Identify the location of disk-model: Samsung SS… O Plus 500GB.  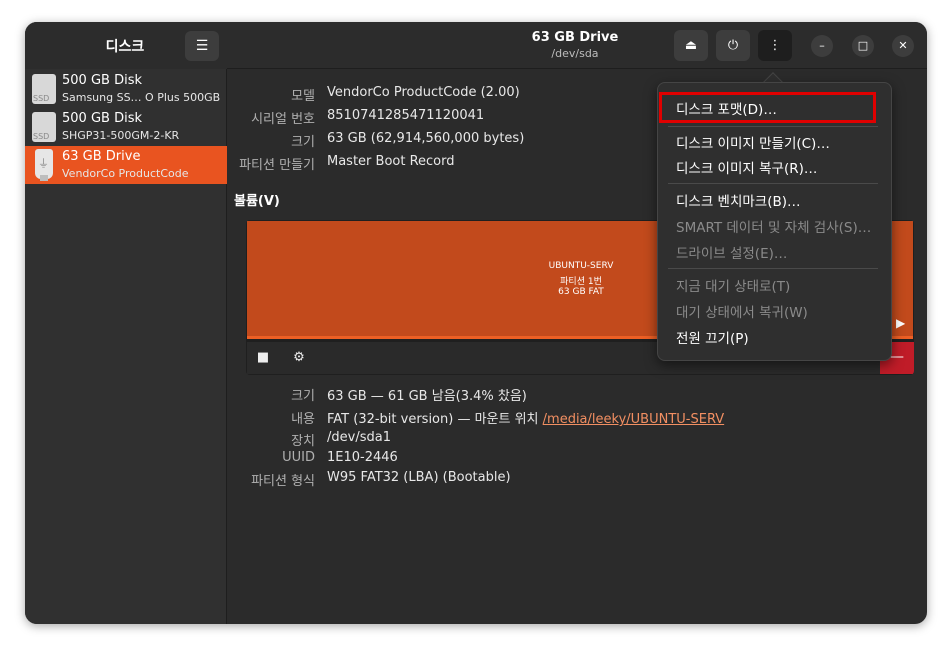
(141, 97).